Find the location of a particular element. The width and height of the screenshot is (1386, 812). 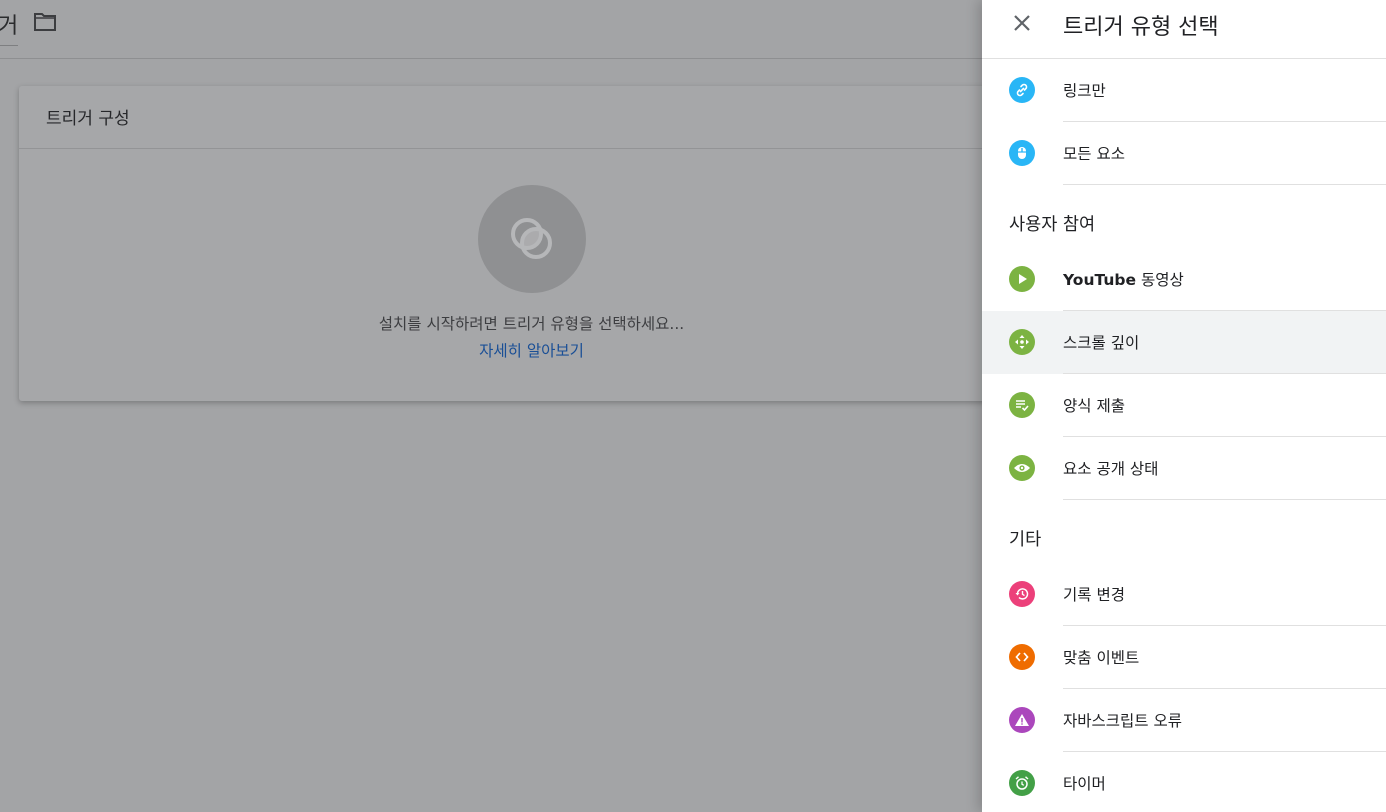

trigger-item-links-only: 링크만 is located at coordinates (1184, 90).